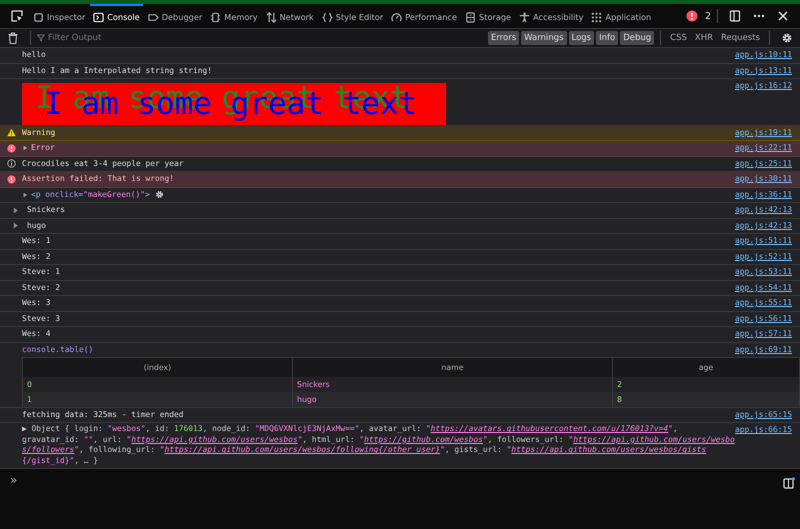  Describe the element at coordinates (488, 16) in the screenshot. I see `tool-tab: Storage` at that location.